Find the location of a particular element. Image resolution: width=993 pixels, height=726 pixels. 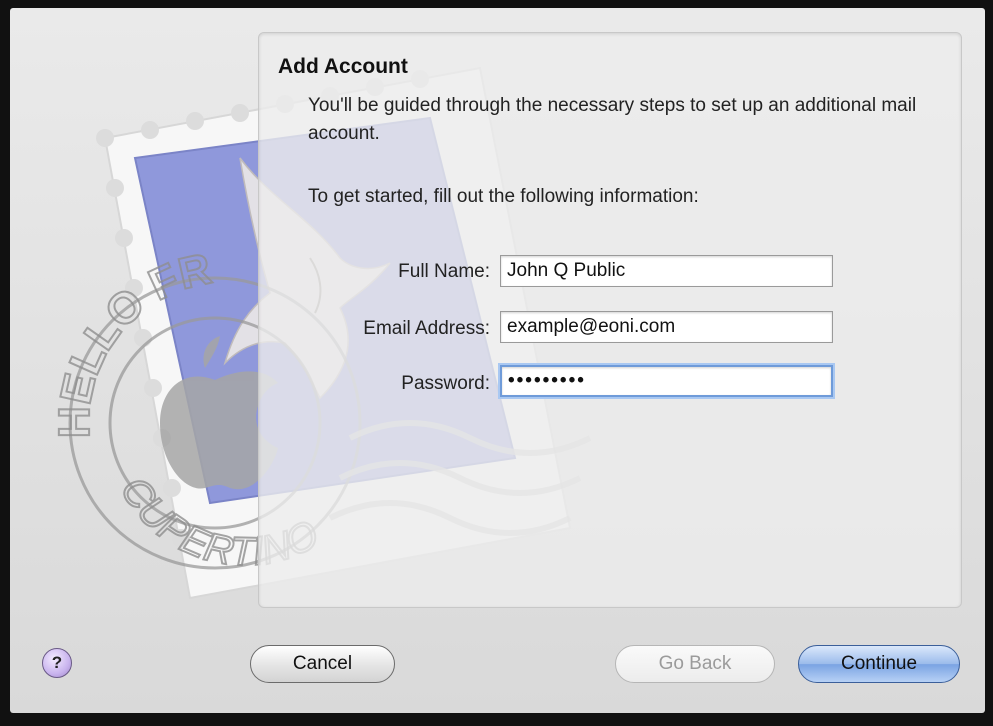

continue-button-label: Continue is located at coordinates (879, 663).